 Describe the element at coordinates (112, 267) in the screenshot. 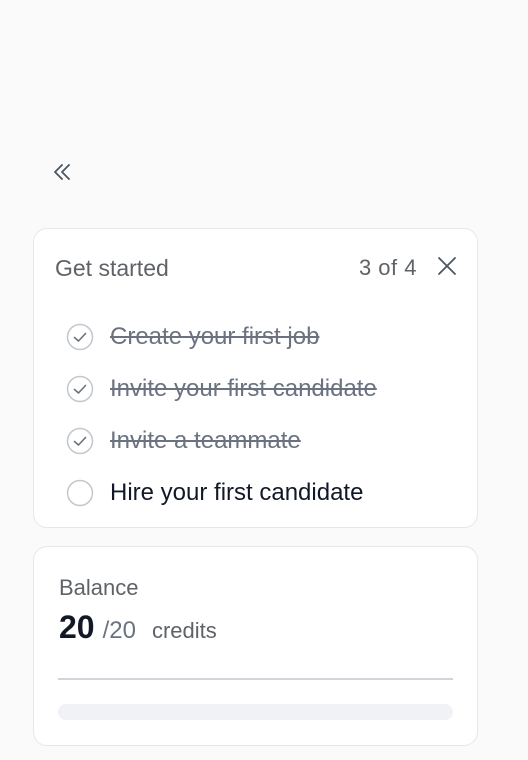

I see `get-started-title: Get started` at that location.